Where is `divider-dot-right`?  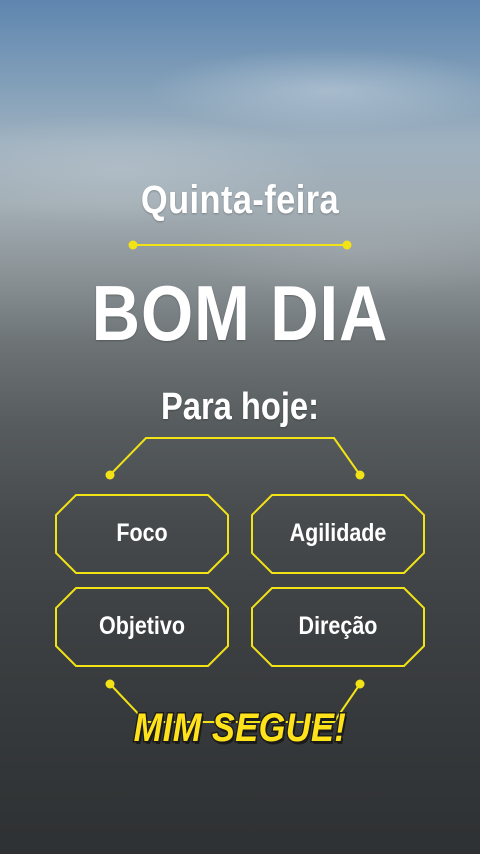 divider-dot-right is located at coordinates (347, 245).